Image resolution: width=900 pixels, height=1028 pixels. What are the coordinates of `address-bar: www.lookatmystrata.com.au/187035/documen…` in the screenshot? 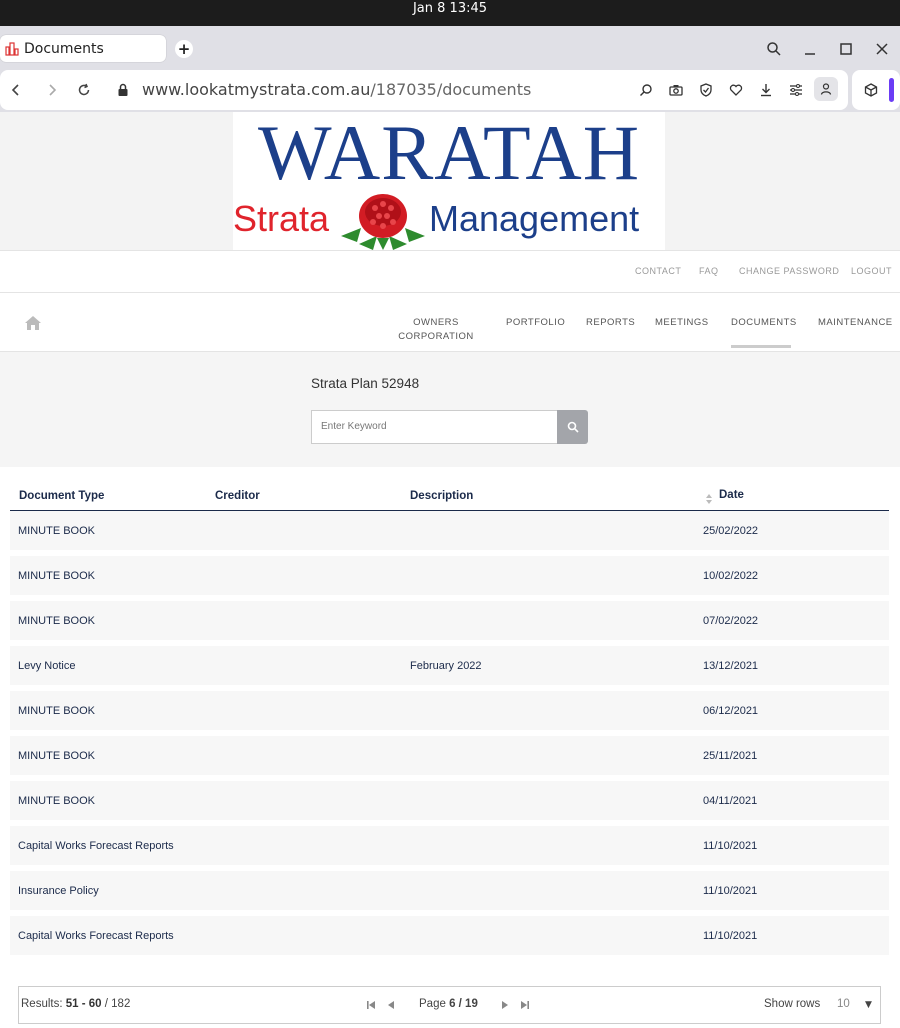 It's located at (424, 90).